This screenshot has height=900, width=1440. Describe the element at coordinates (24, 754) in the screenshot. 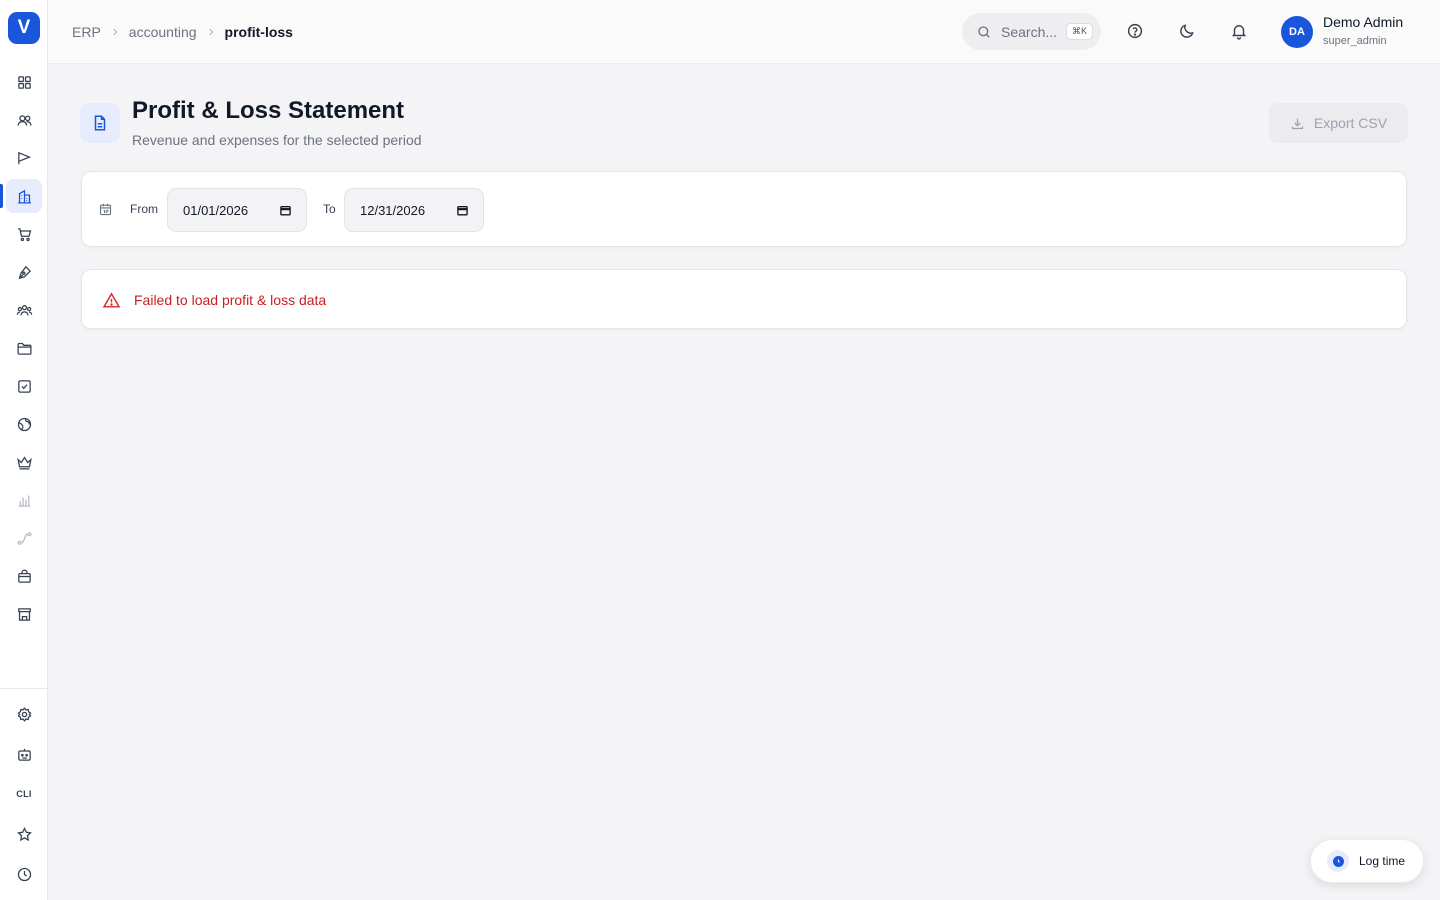

I see `bot-icon` at that location.